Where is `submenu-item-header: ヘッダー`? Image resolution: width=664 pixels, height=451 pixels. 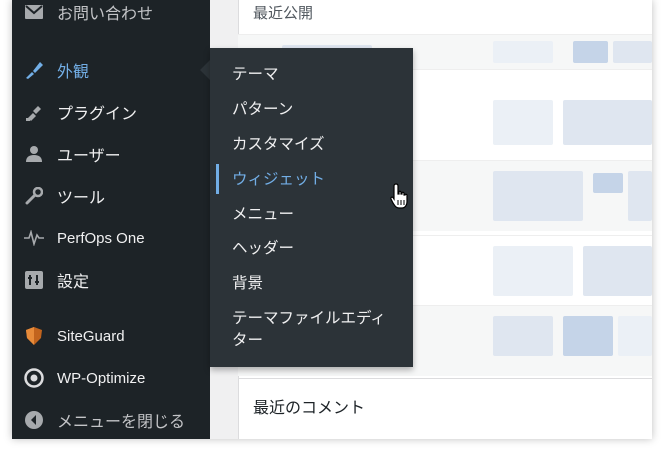
submenu-item-header: ヘッダー is located at coordinates (311, 248).